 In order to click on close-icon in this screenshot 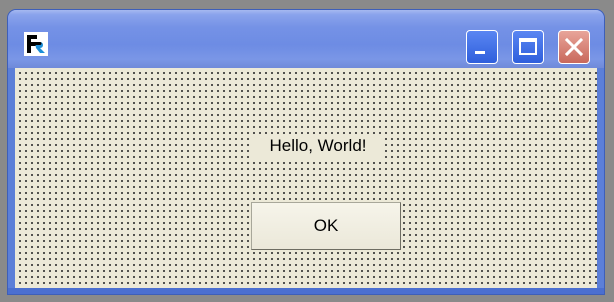, I will do `click(574, 47)`.